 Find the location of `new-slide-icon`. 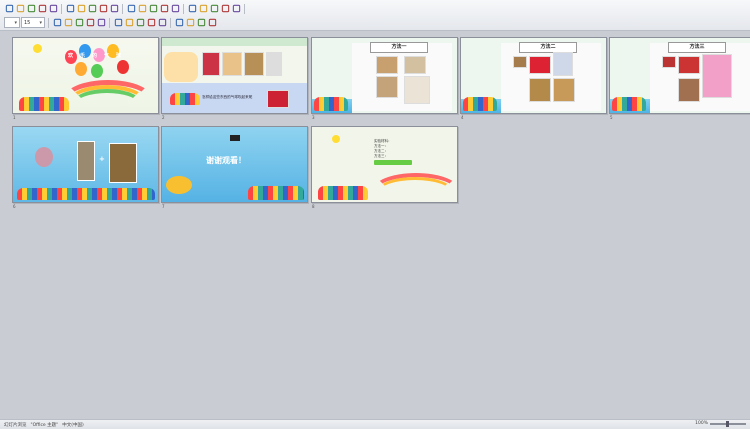

new-slide-icon is located at coordinates (203, 9).